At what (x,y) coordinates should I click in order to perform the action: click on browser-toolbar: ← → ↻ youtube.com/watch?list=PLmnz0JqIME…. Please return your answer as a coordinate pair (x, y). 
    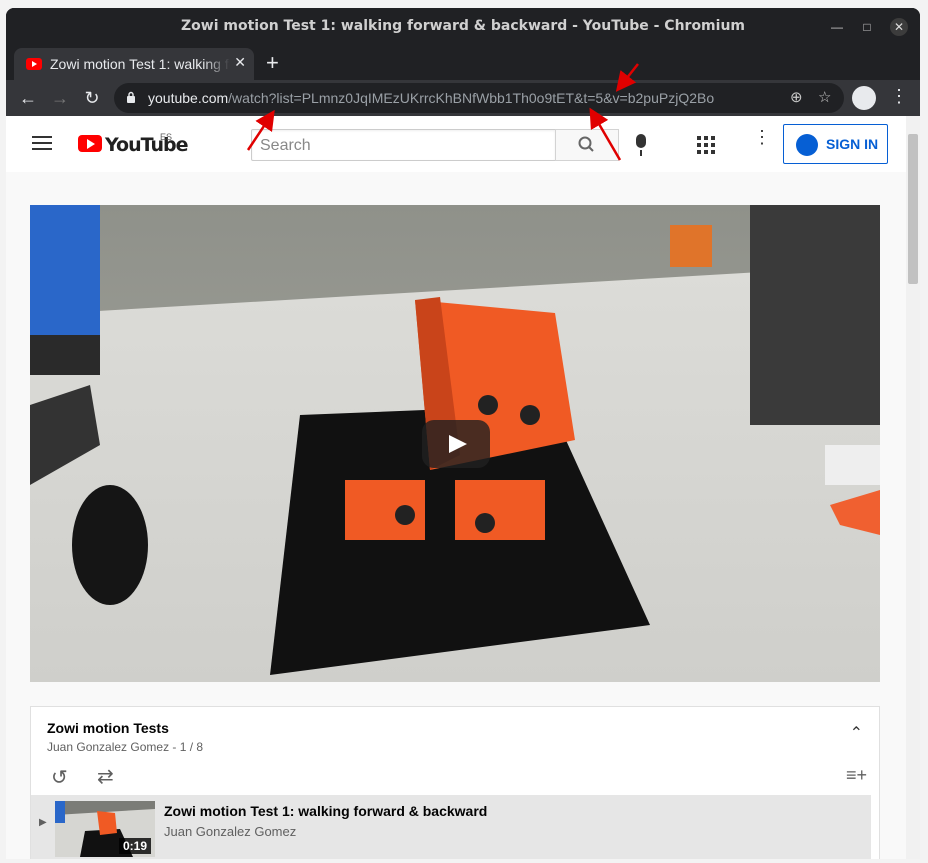
    Looking at the image, I should click on (463, 98).